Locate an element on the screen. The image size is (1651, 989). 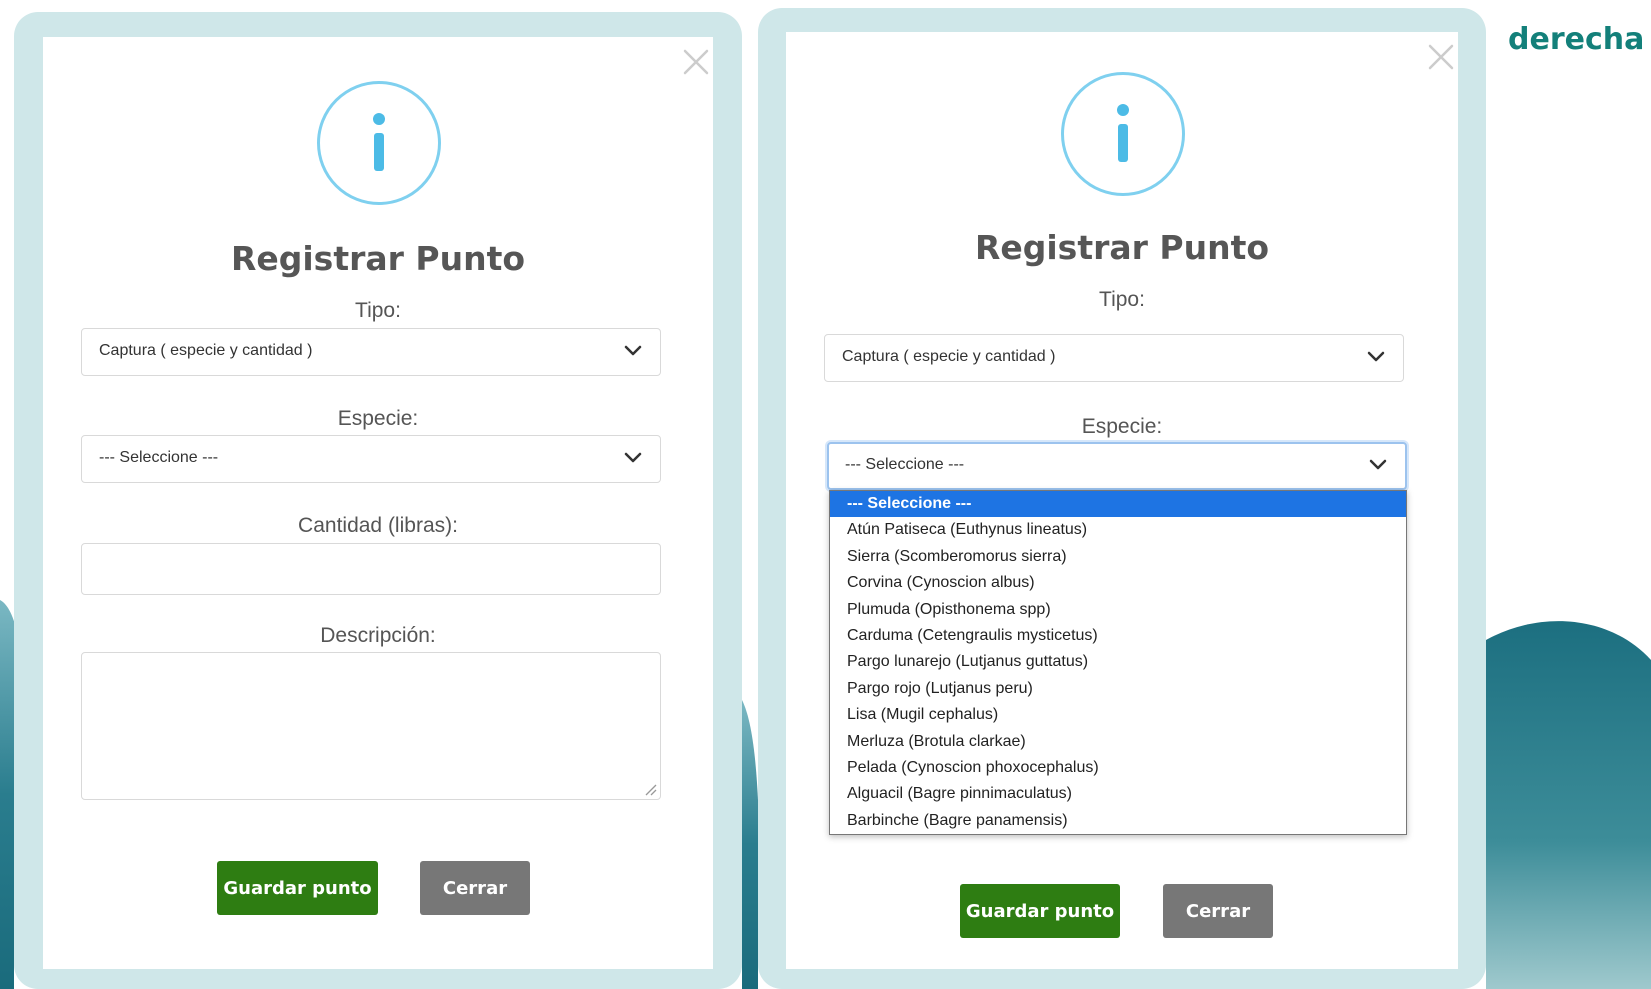
especie-option: Plumuda (Opisthonema spp) is located at coordinates (1118, 610).